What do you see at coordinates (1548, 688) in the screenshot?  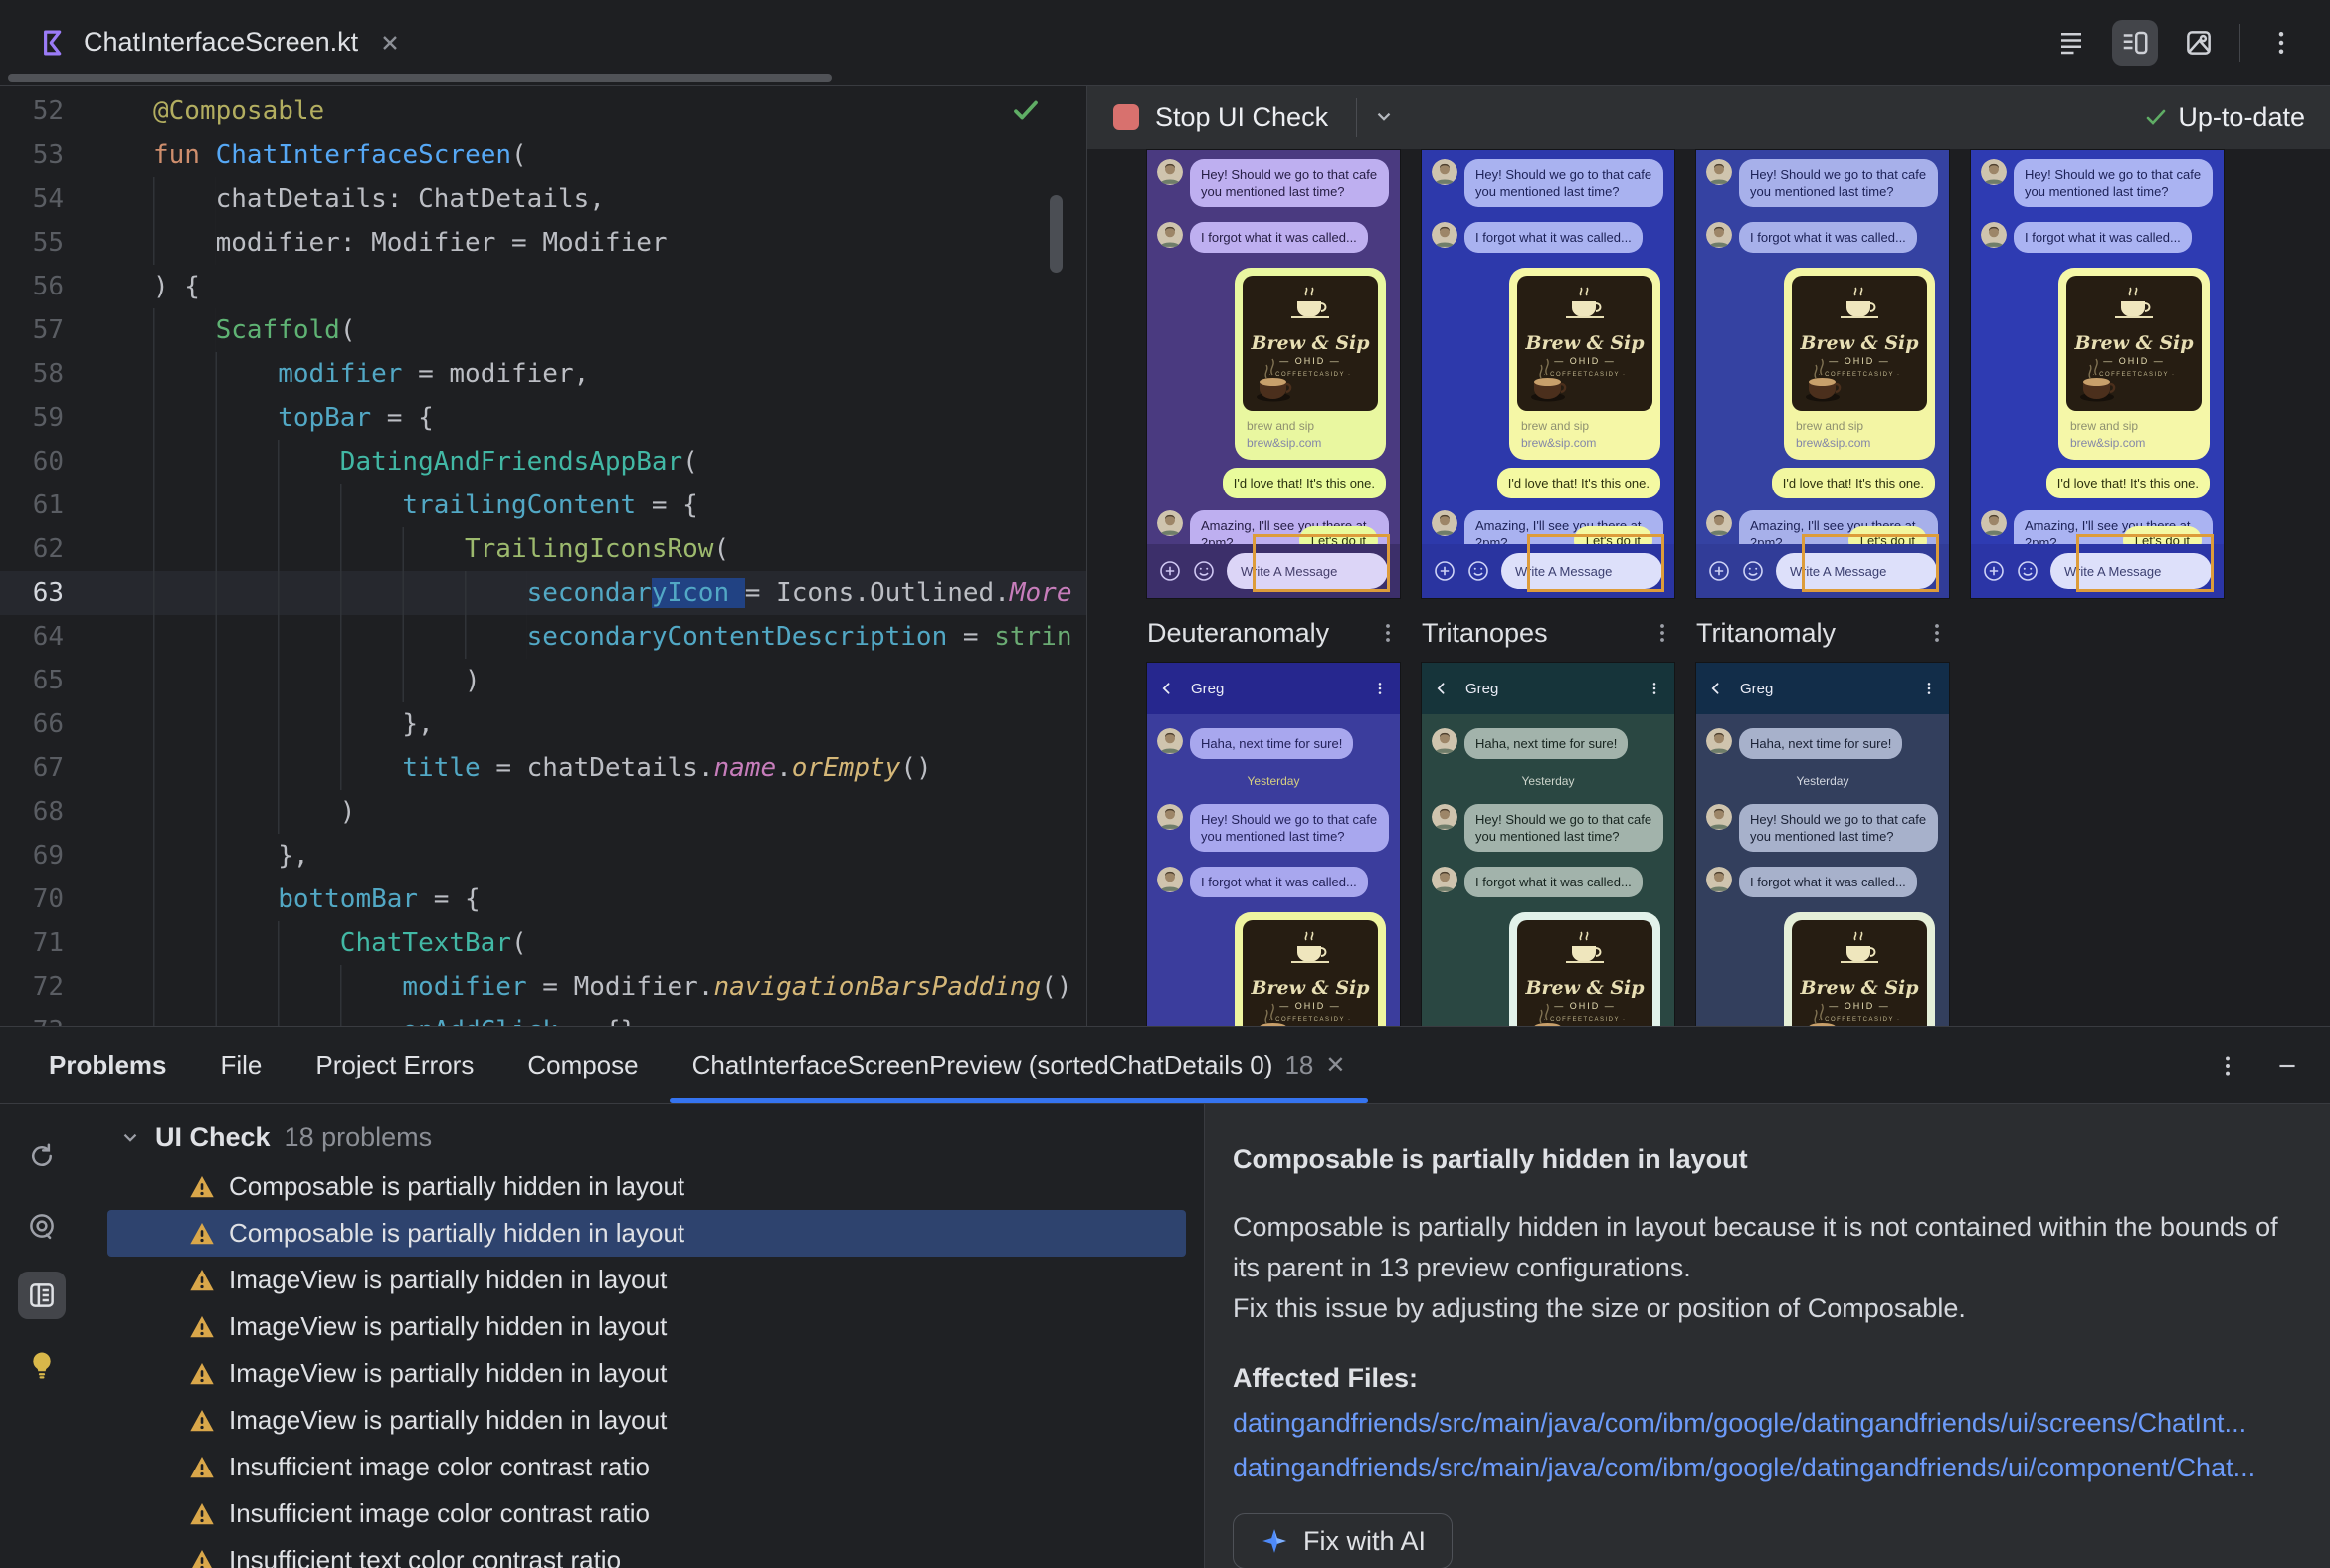 I see `chat-app-bar: Greg` at bounding box center [1548, 688].